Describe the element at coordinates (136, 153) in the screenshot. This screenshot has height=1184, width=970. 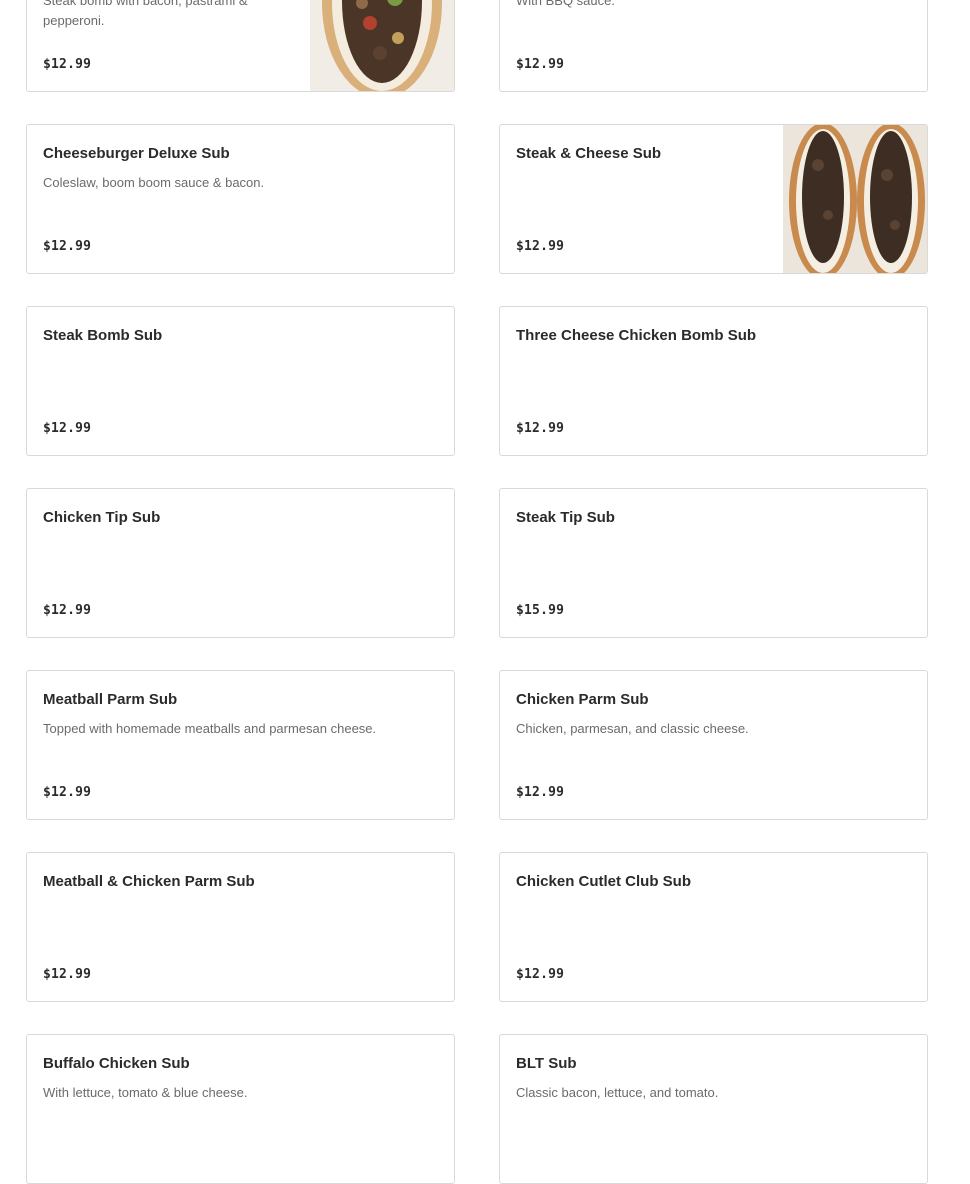
I see `menu-item-name: Cheeseburger Deluxe Sub` at that location.